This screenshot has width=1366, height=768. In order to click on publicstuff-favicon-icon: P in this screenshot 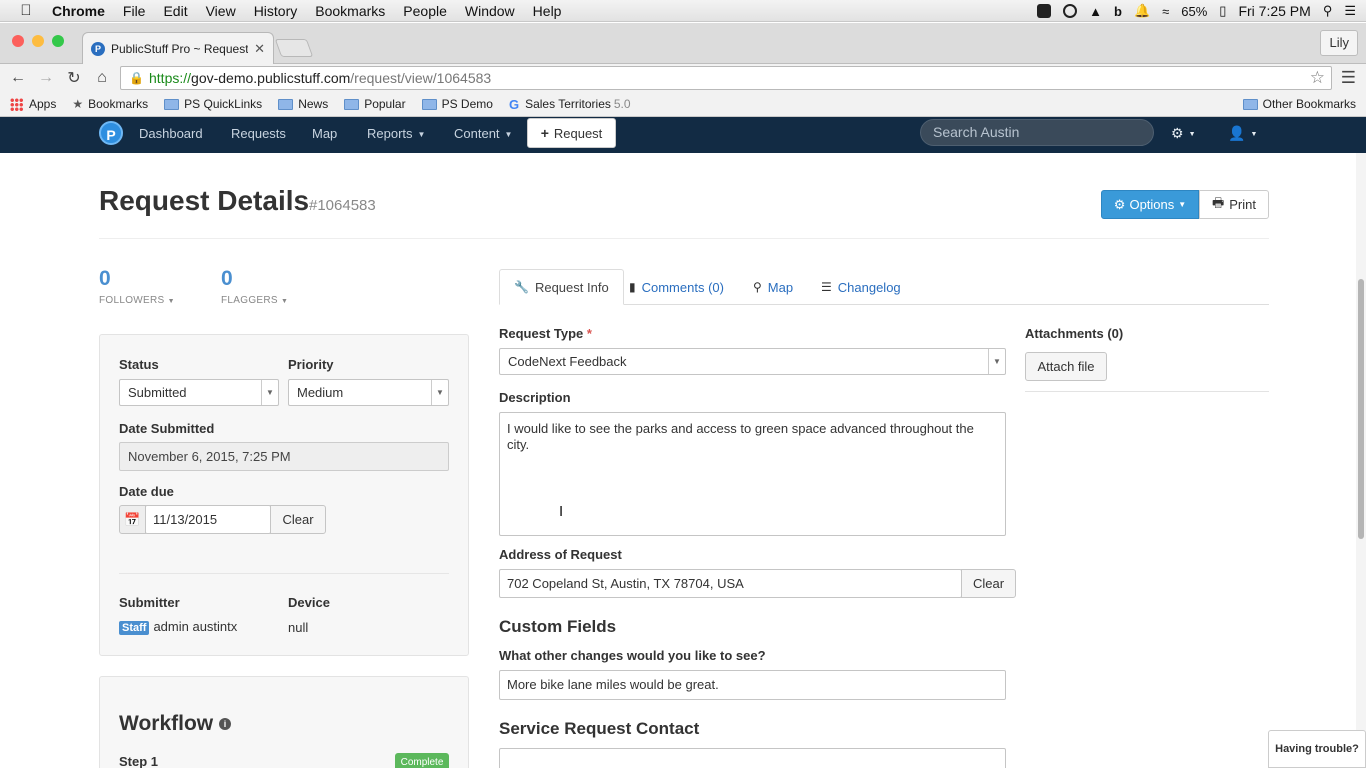, I will do `click(98, 48)`.